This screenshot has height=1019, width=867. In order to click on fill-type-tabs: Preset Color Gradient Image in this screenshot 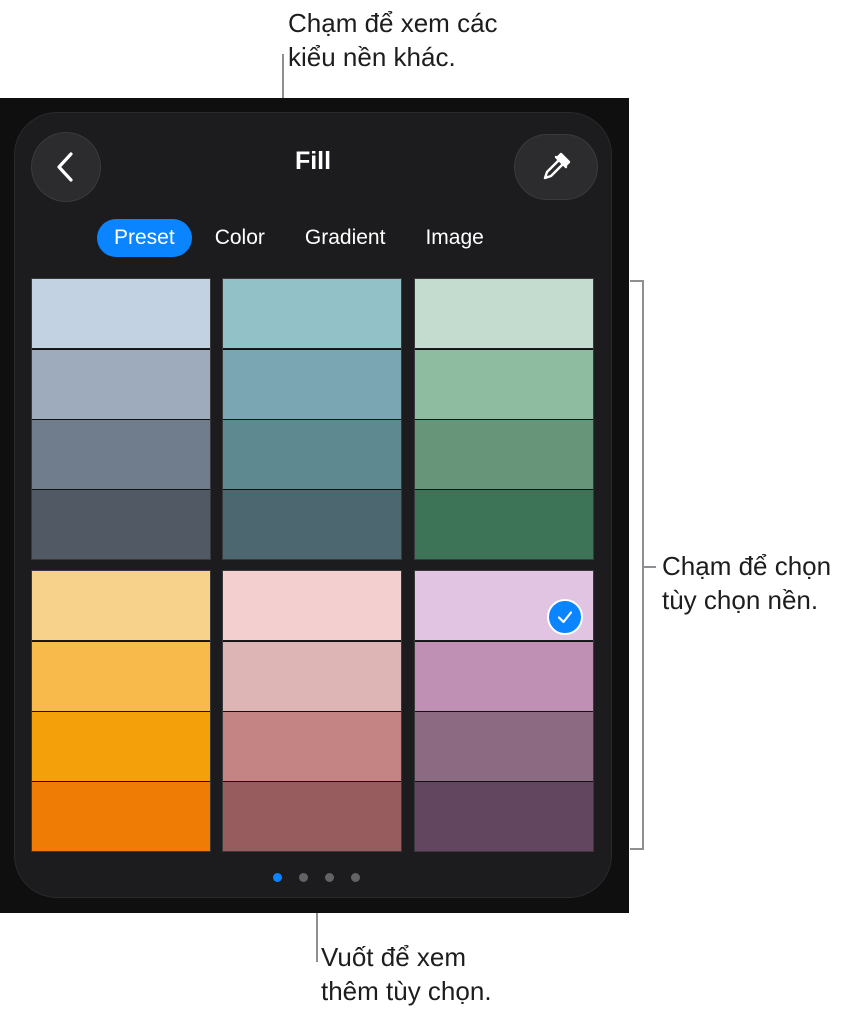, I will do `click(302, 238)`.